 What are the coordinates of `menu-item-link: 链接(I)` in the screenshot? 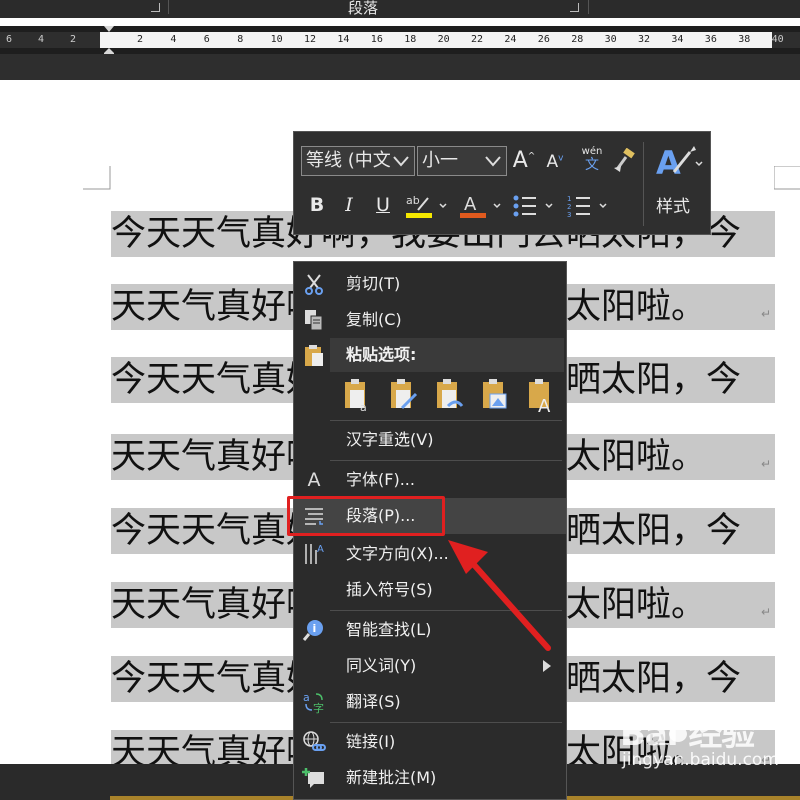 It's located at (430, 742).